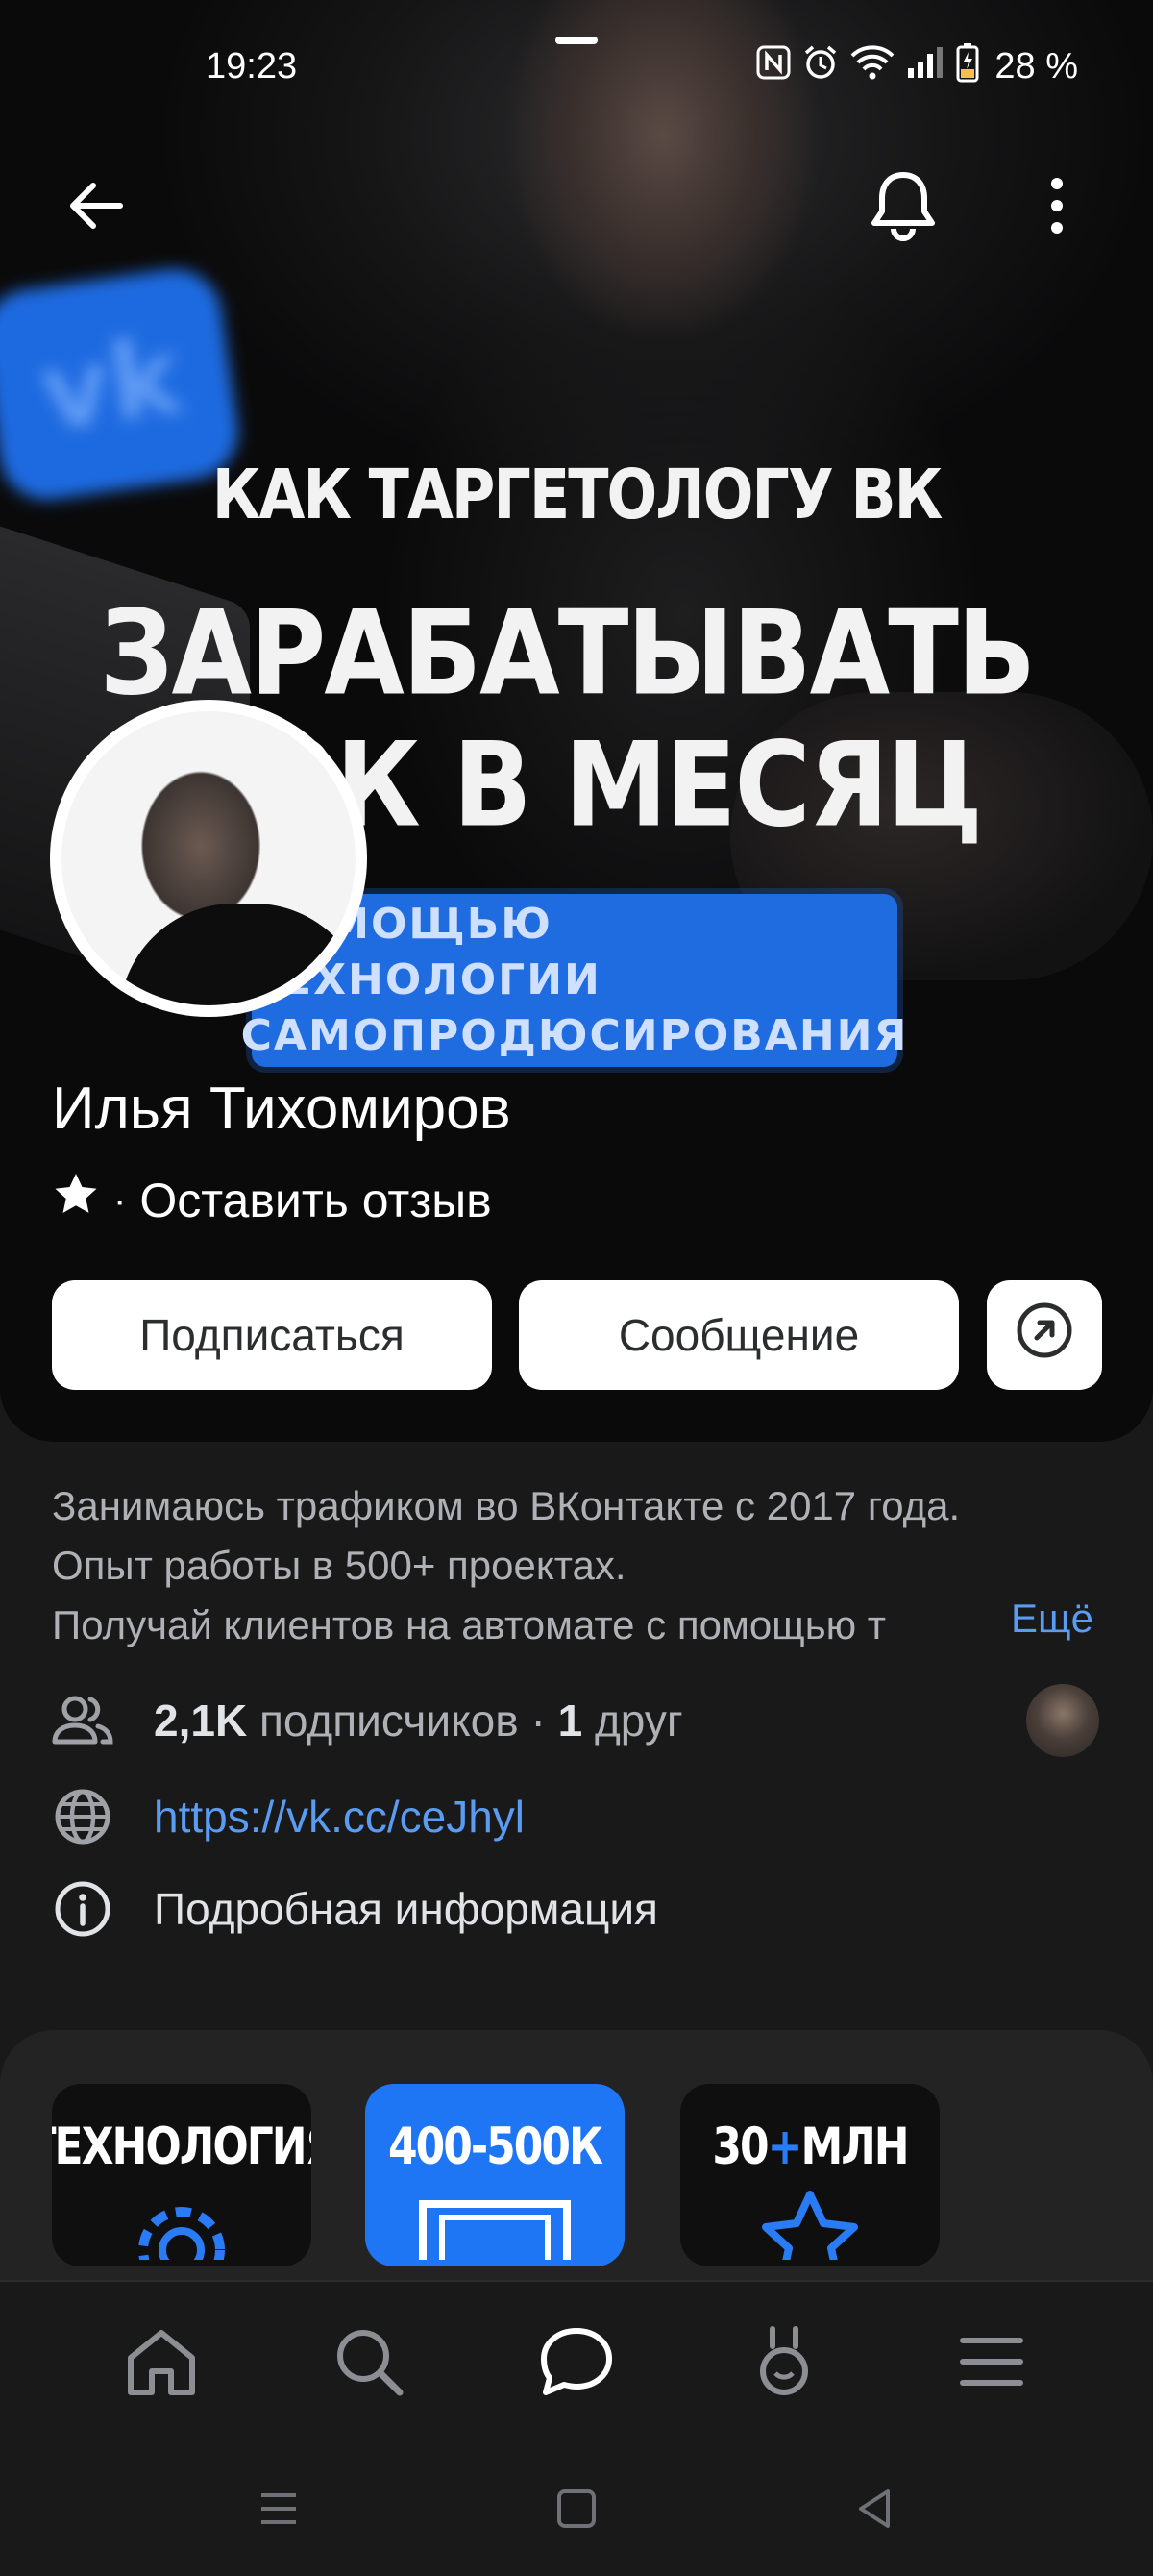 The height and width of the screenshot is (2576, 1153). I want to click on square-icon, so click(576, 2511).